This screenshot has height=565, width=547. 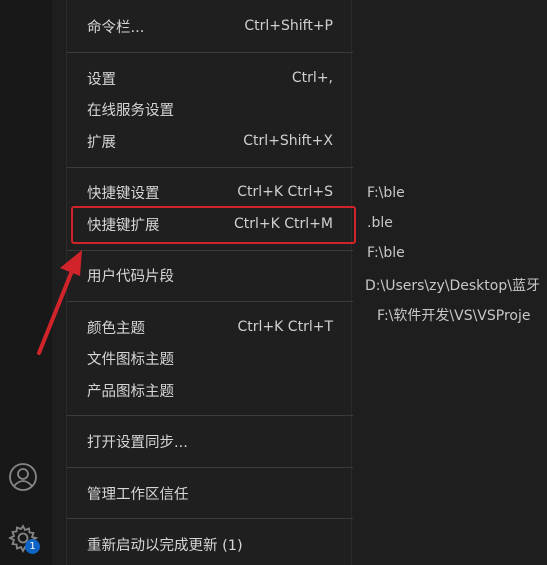 I want to click on menu-item-label: 快捷键设置, so click(x=123, y=193).